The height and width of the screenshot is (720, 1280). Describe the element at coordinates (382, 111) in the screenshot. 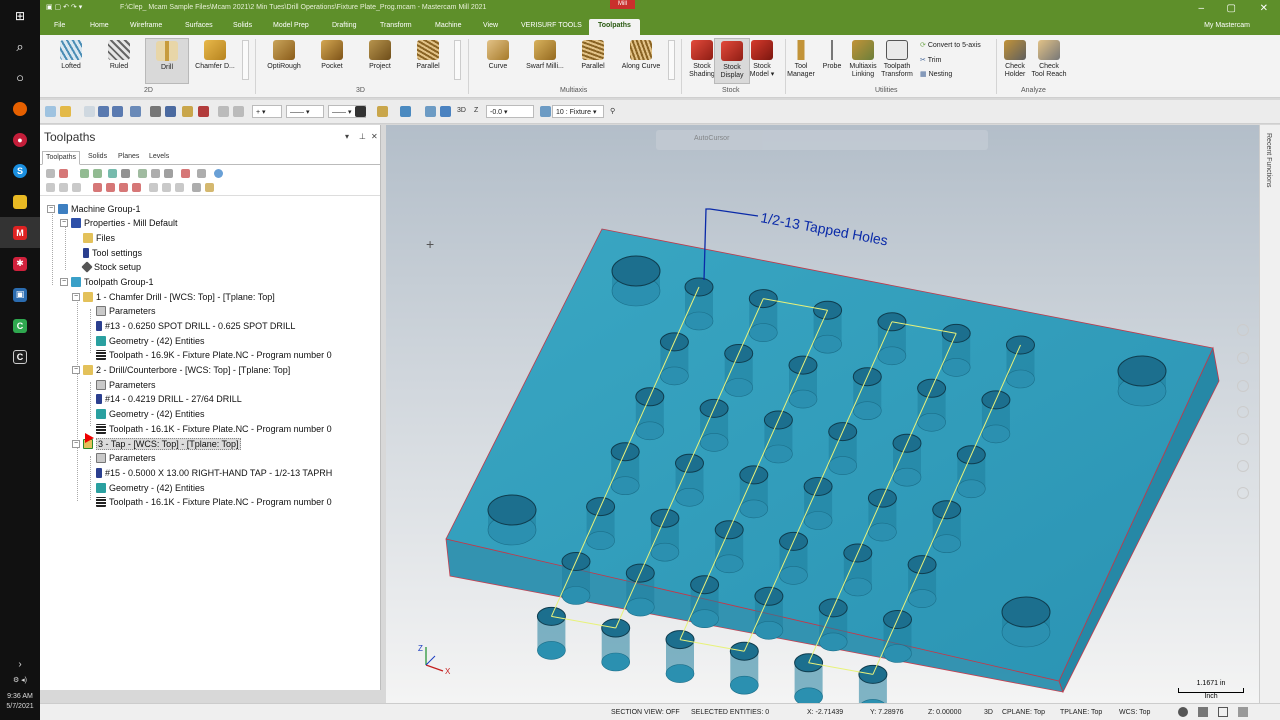

I see `solid-color-icon` at that location.